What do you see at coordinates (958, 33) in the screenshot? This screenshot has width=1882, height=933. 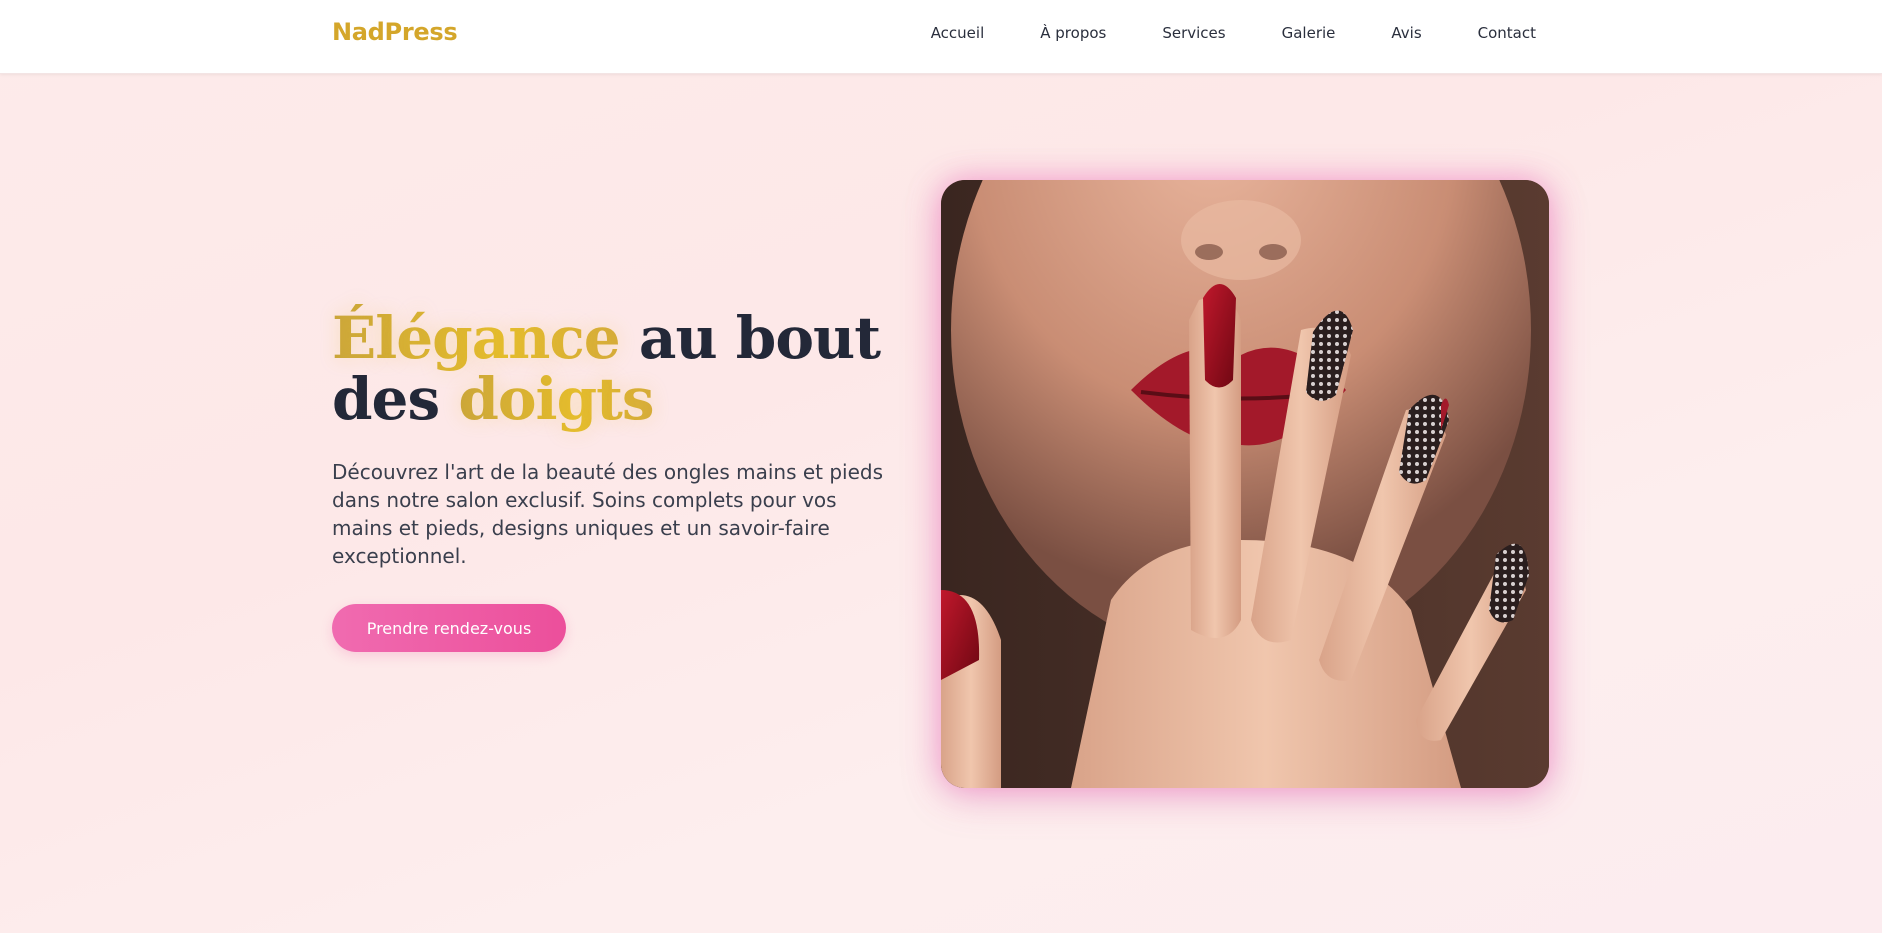 I see `nav-link-accueil: Accueil` at bounding box center [958, 33].